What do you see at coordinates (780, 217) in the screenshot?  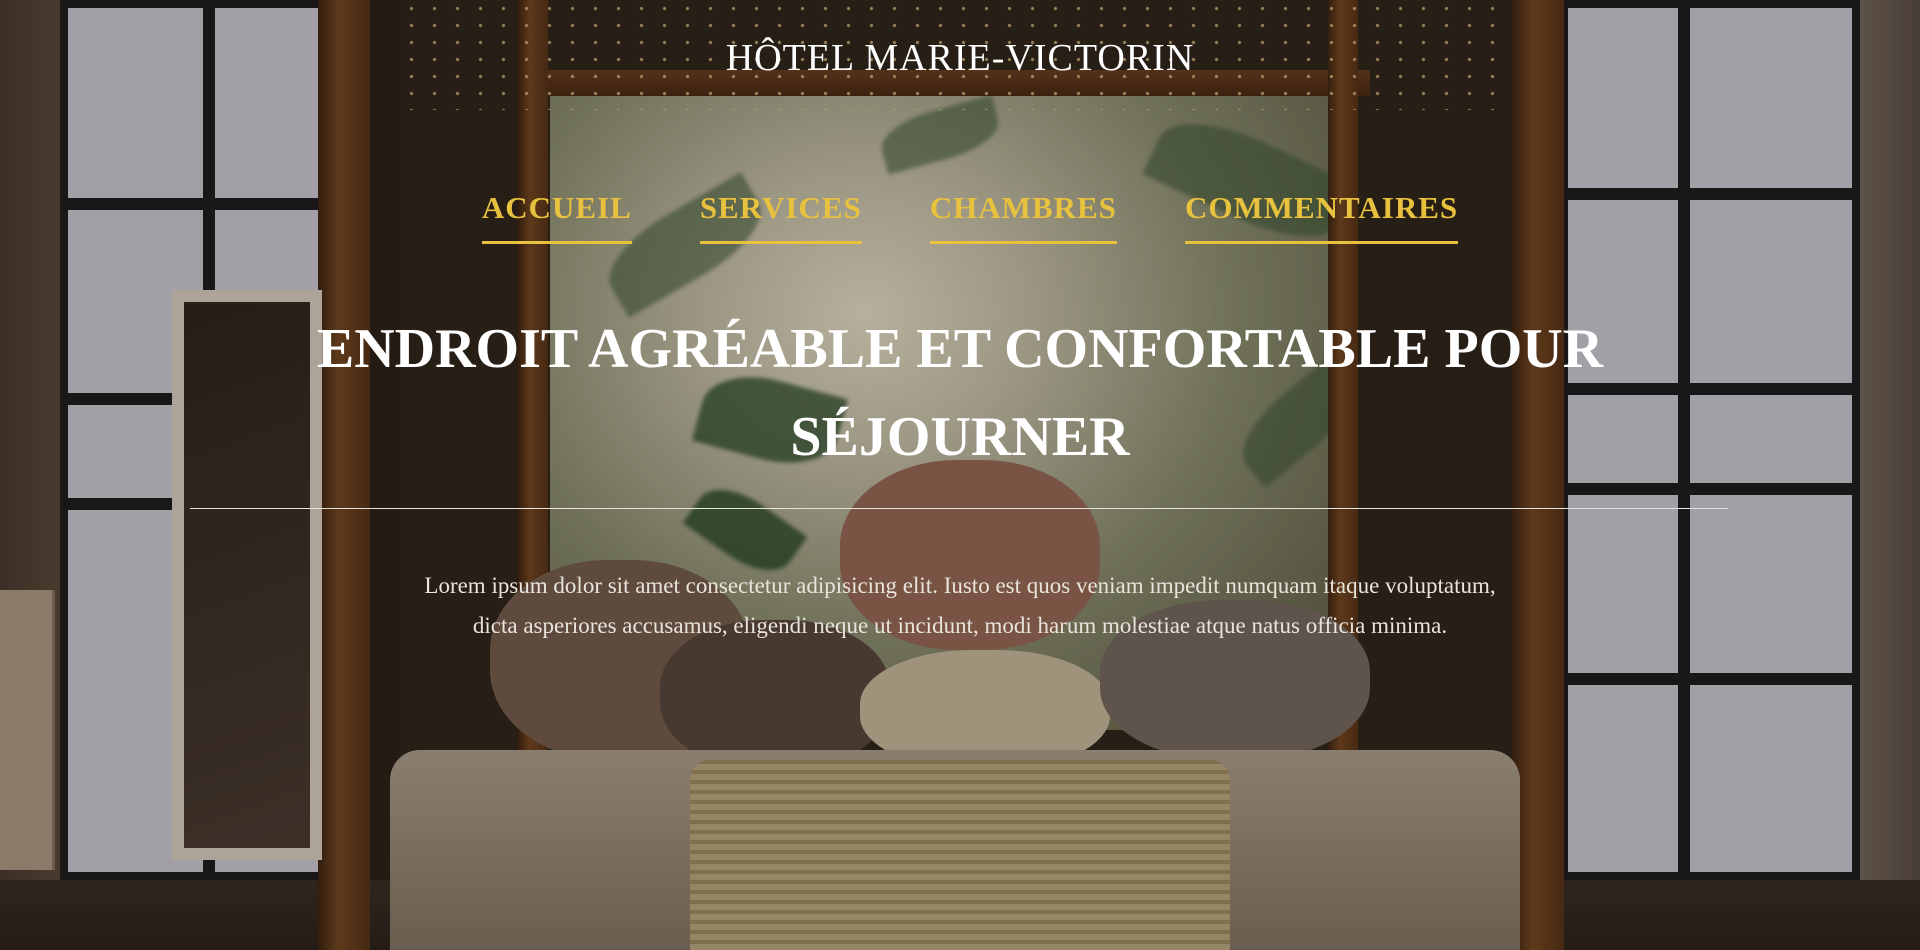 I see `nav-link-services: SERVICES` at bounding box center [780, 217].